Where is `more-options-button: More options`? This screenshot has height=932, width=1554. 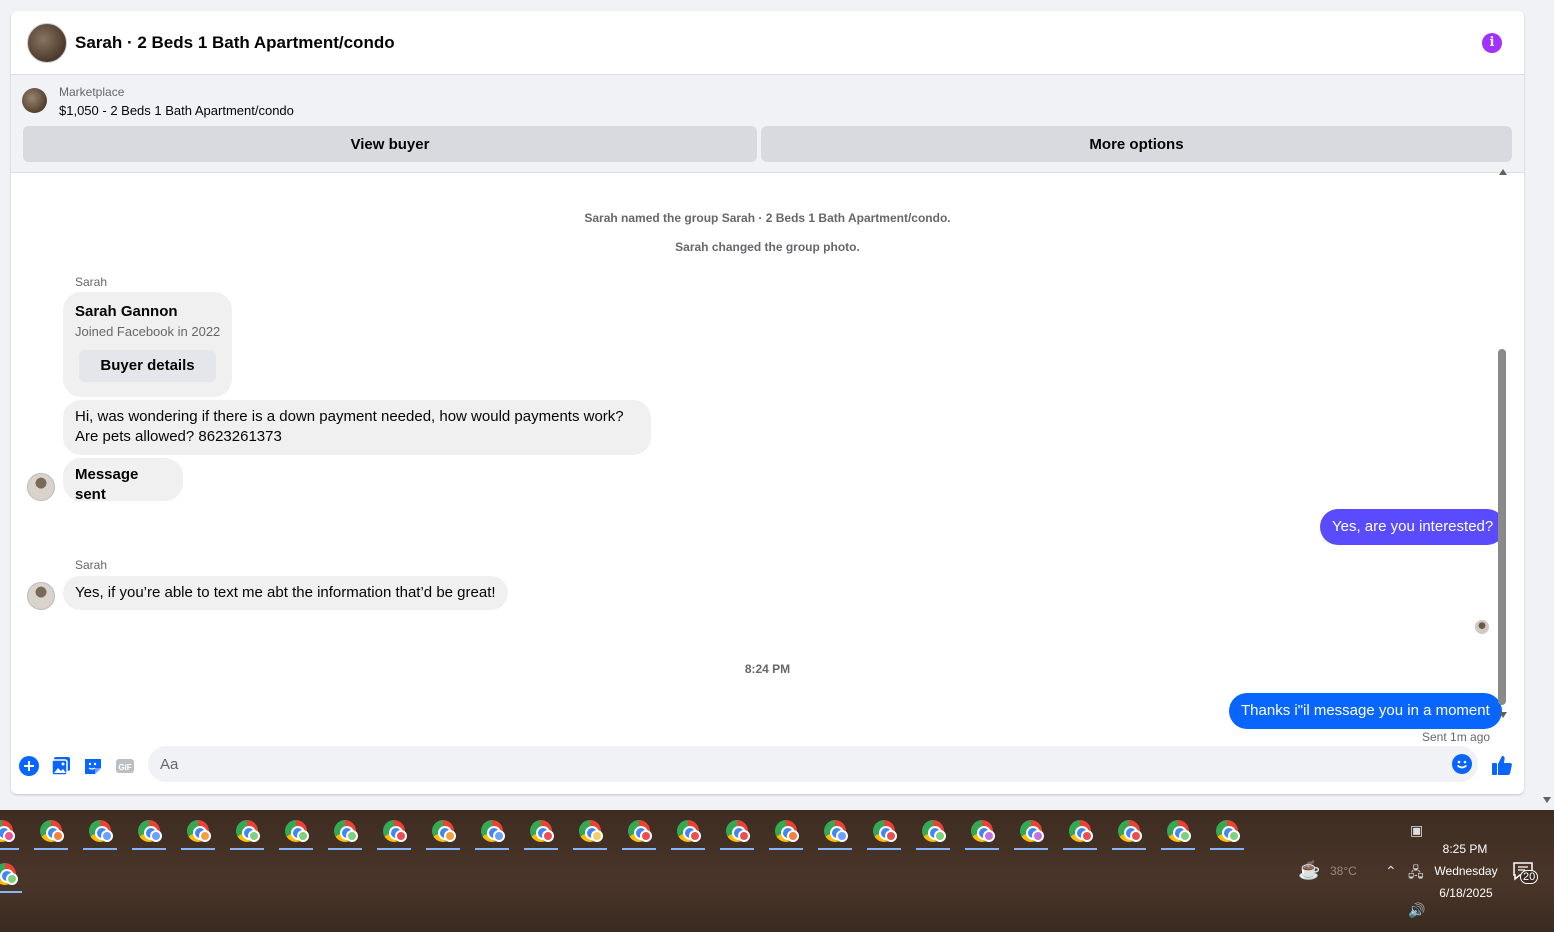
more-options-button: More options is located at coordinates (1136, 144).